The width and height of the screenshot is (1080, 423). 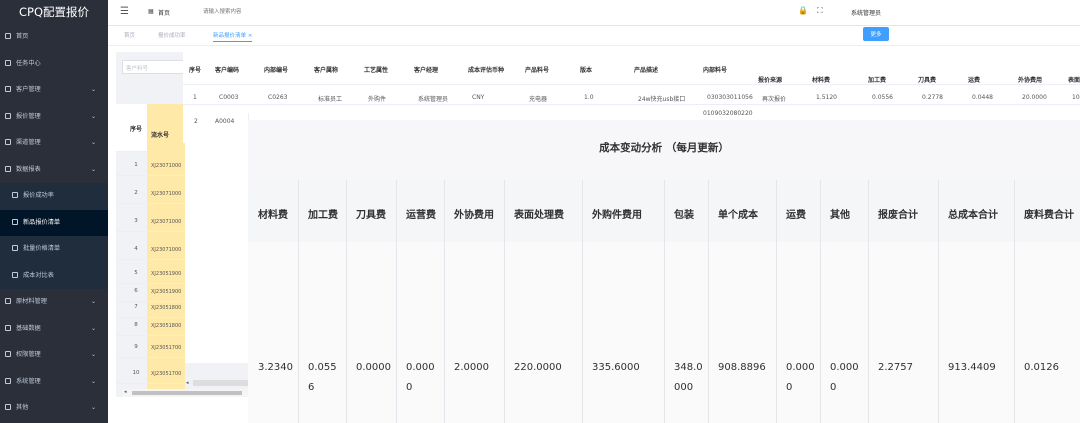 I want to click on column-header: 加工费, so click(x=877, y=79).